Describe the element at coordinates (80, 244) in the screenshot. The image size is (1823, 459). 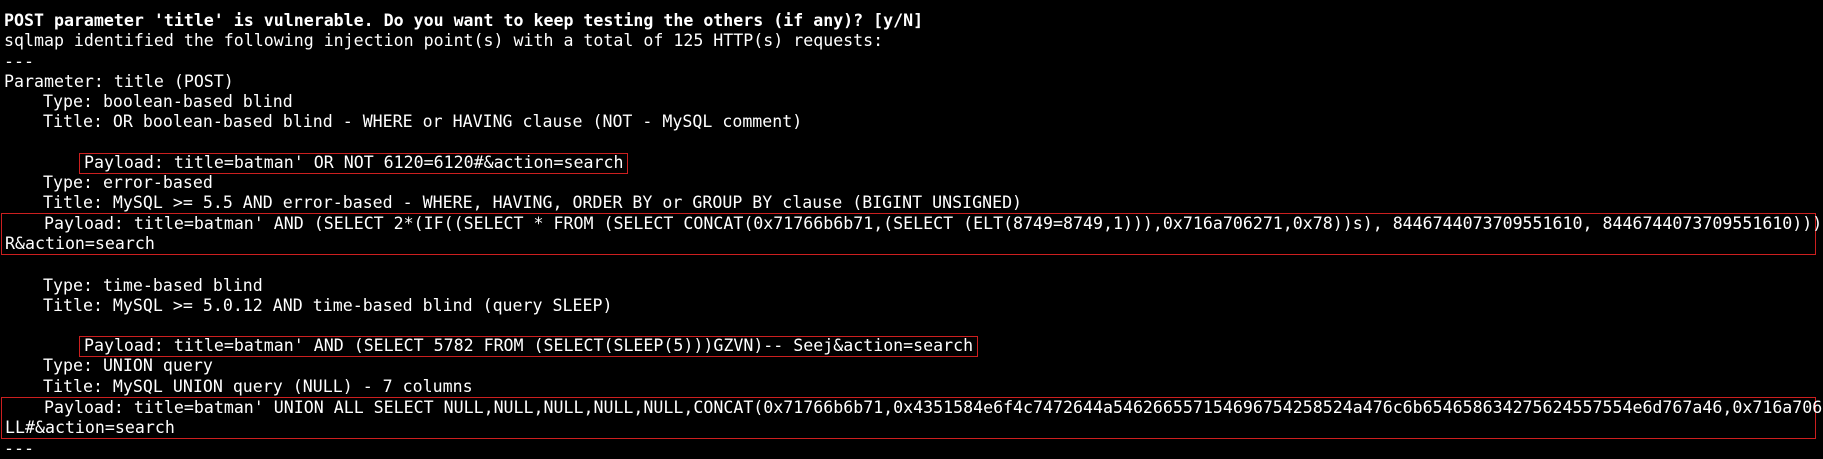
I see `payload-line-error-2: R&action=search` at that location.